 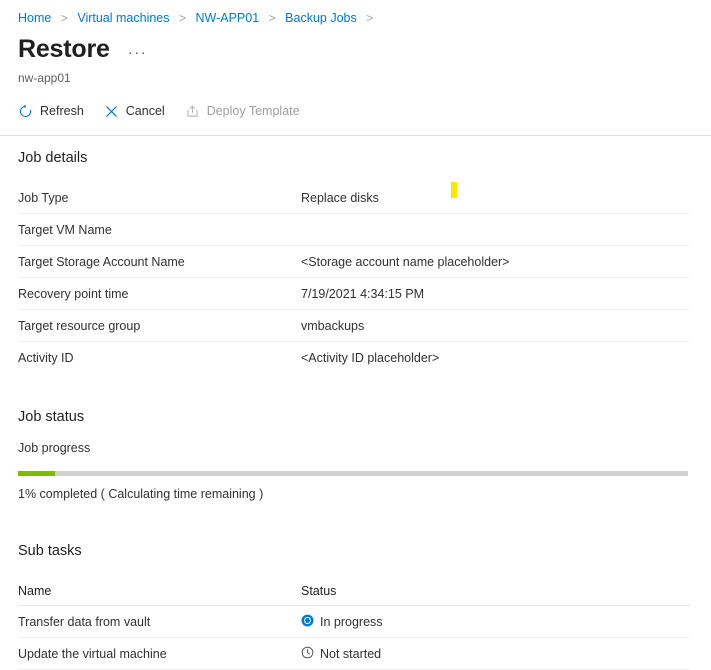 What do you see at coordinates (307, 622) in the screenshot?
I see `in-progress-sync-icon` at bounding box center [307, 622].